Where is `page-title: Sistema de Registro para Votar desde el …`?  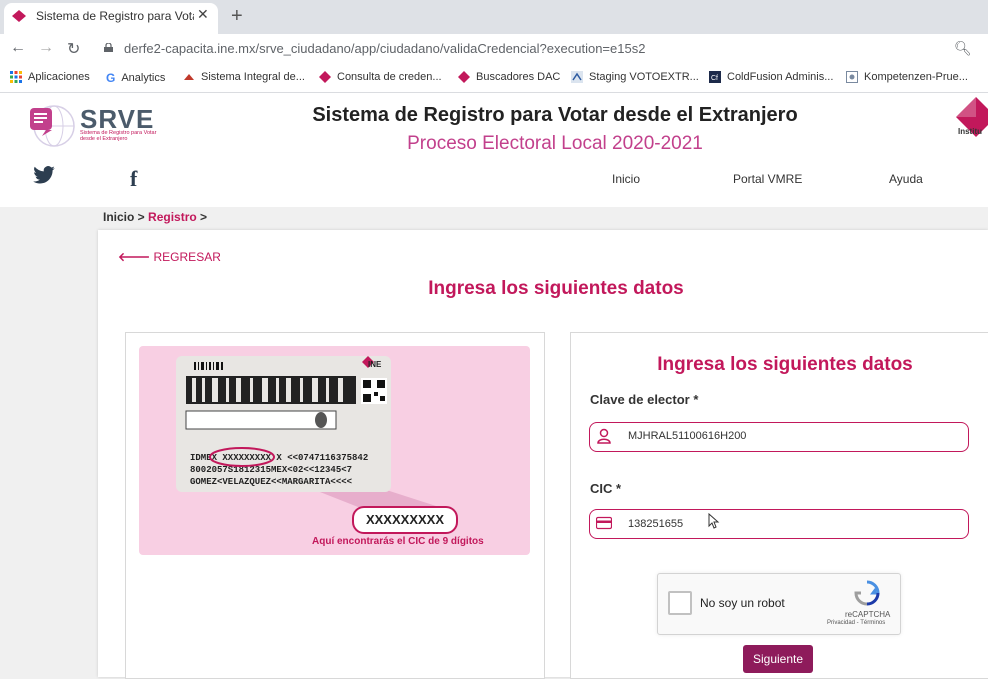 page-title: Sistema de Registro para Votar desde el … is located at coordinates (555, 115).